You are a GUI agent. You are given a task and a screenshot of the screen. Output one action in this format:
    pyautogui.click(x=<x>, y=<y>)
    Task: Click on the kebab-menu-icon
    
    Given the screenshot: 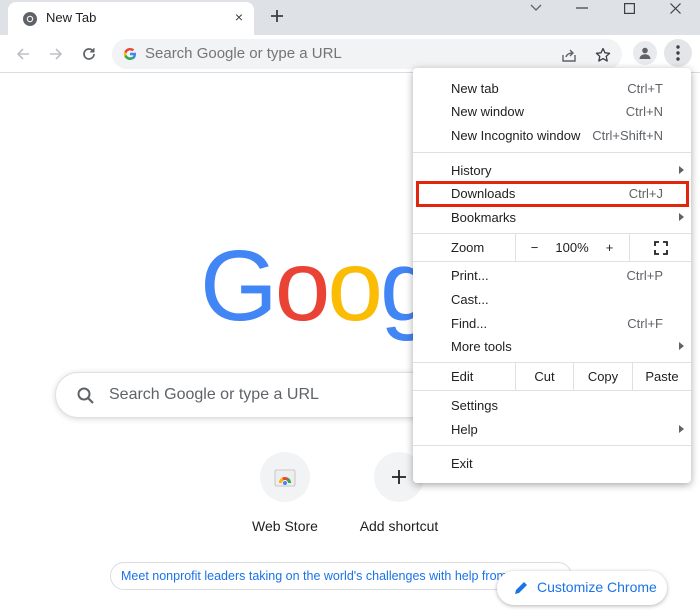 What is the action you would take?
    pyautogui.click(x=678, y=53)
    